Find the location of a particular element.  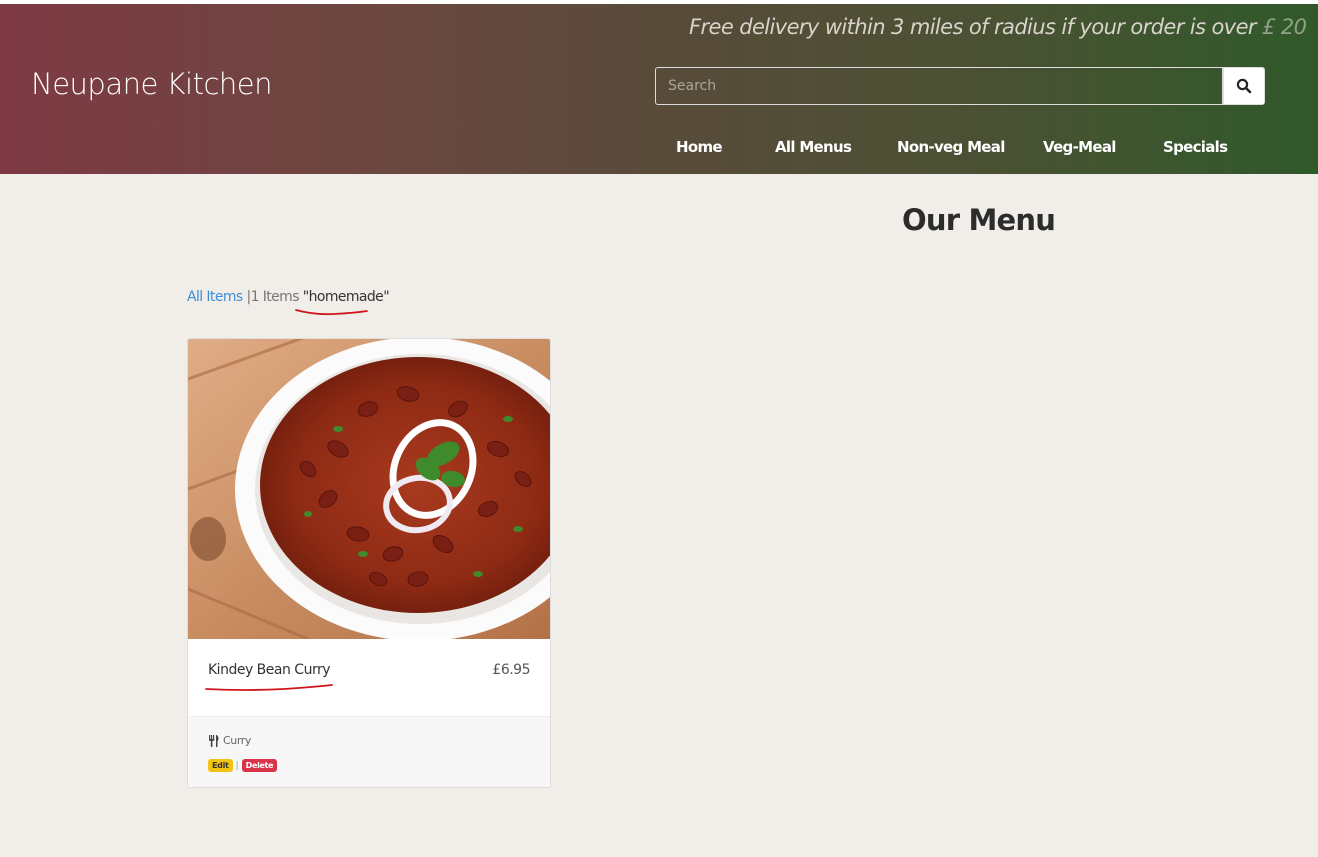

promo-amount: £ 20 is located at coordinates (1284, 27).